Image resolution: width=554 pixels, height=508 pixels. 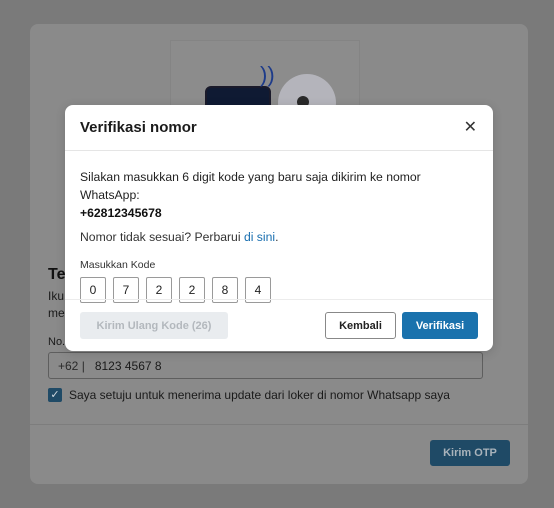 I want to click on page-subtext-line-2: me, so click(x=56, y=313).